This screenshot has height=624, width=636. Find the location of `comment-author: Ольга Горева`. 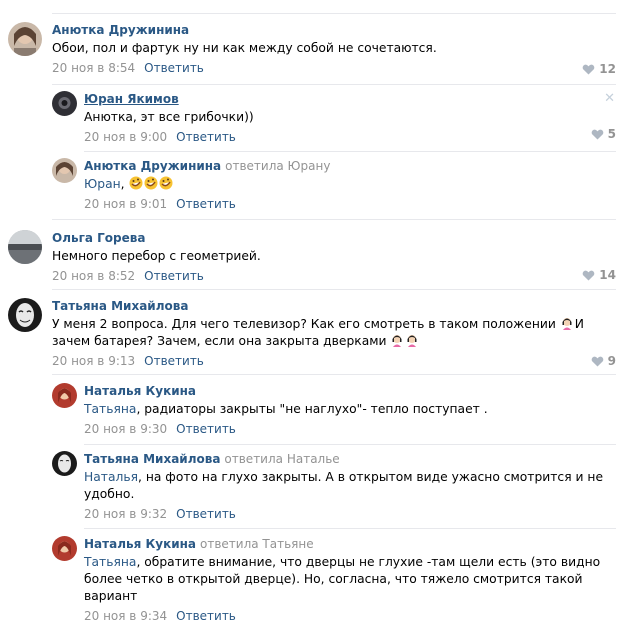

comment-author: Ольга Горева is located at coordinates (98, 238).